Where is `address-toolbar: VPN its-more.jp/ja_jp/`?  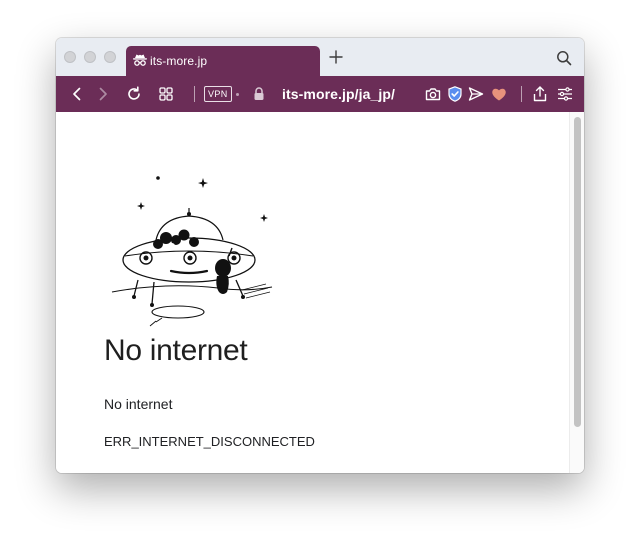
address-toolbar: VPN its-more.jp/ja_jp/ is located at coordinates (320, 94).